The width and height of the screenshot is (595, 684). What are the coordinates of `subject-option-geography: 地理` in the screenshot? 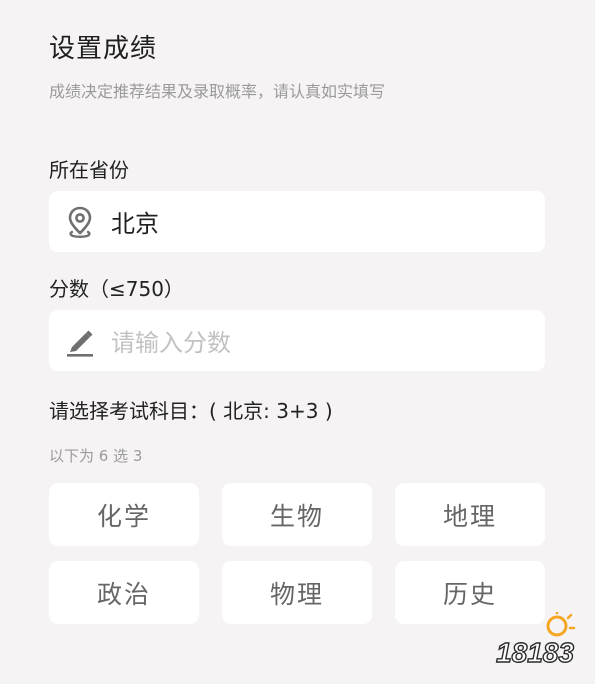 It's located at (470, 514).